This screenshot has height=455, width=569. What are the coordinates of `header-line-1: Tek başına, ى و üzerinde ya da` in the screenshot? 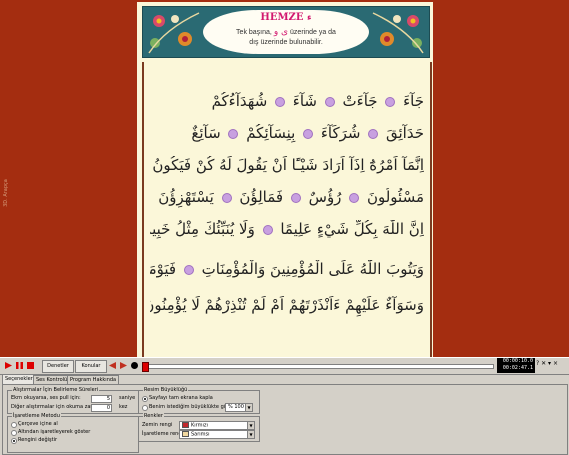 It's located at (286, 32).